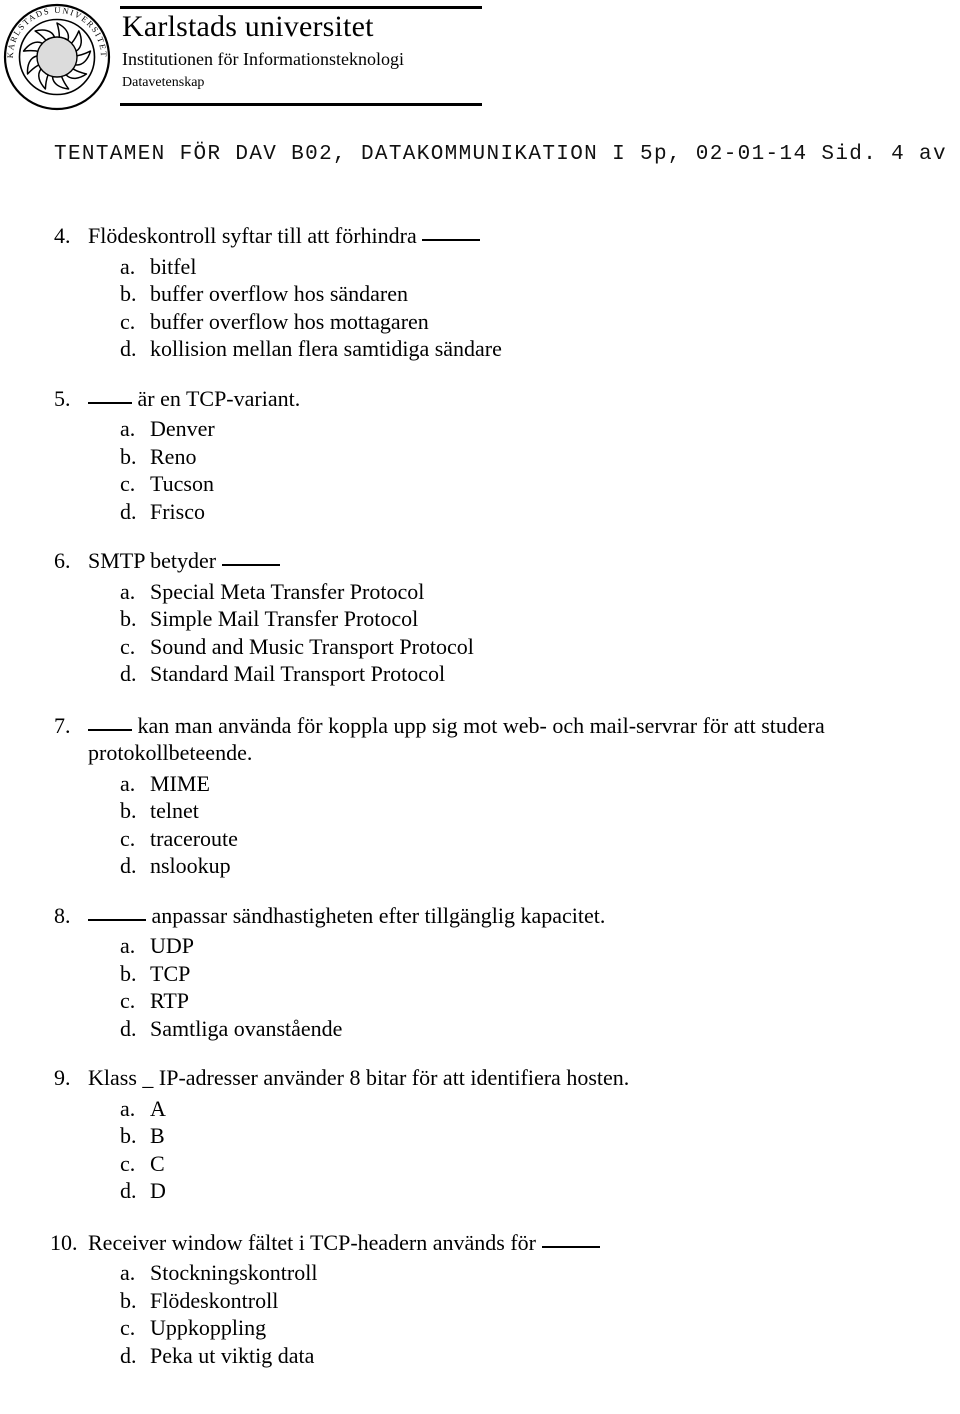 The image size is (960, 1414). Describe the element at coordinates (326, 348) in the screenshot. I see `option-text: kollision mellan flera samtidiga sändare` at that location.